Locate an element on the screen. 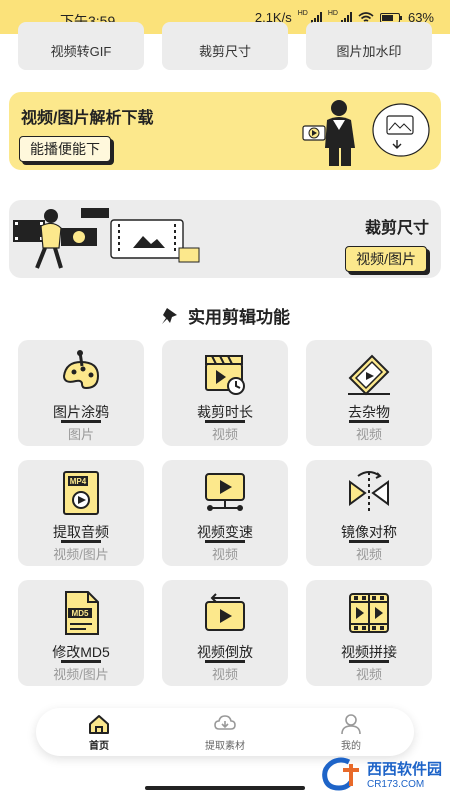 The image size is (450, 800). tool-speed: 视频变速 视频 is located at coordinates (225, 513).